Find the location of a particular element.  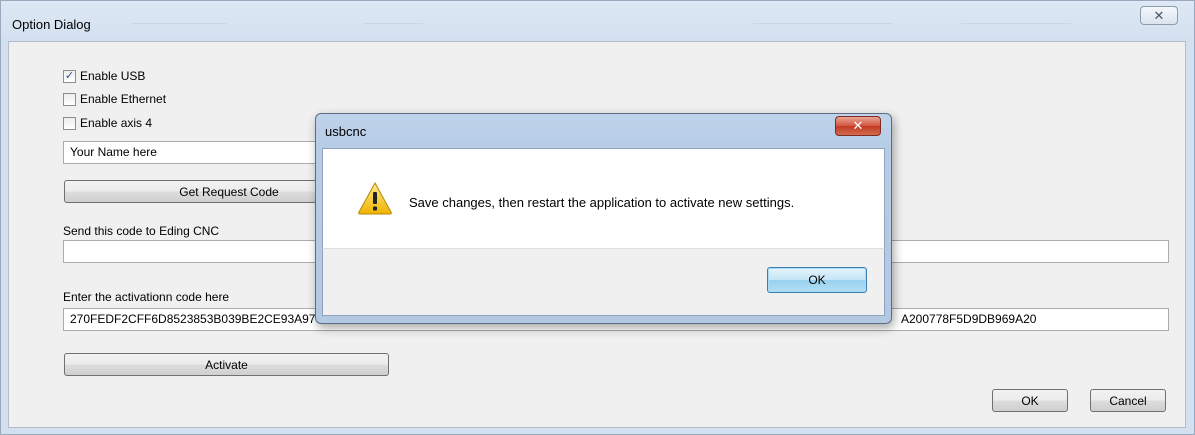

window-close-button: ✕ is located at coordinates (1159, 15).